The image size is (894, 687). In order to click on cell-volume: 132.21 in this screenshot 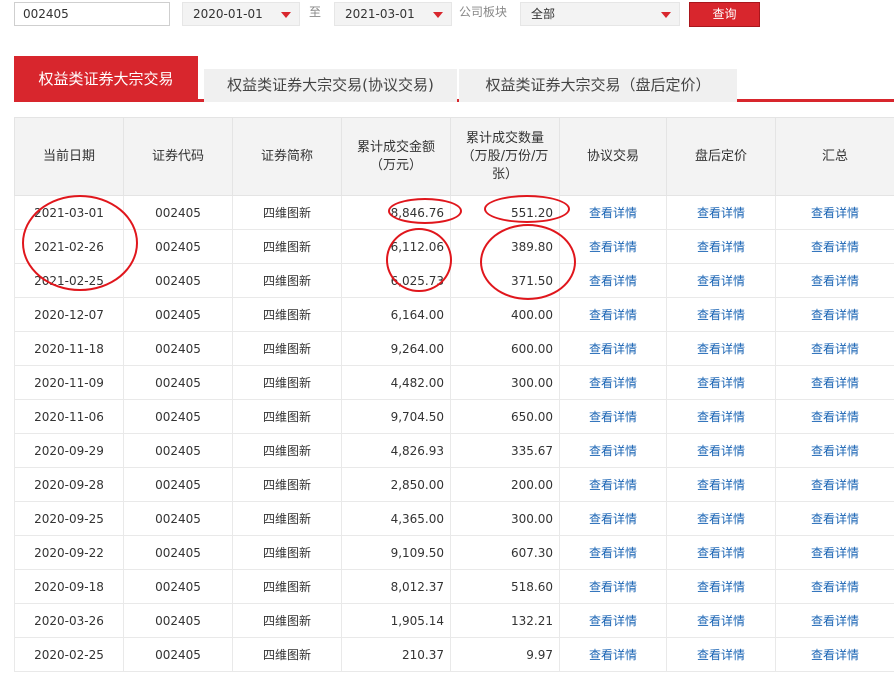, I will do `click(505, 620)`.